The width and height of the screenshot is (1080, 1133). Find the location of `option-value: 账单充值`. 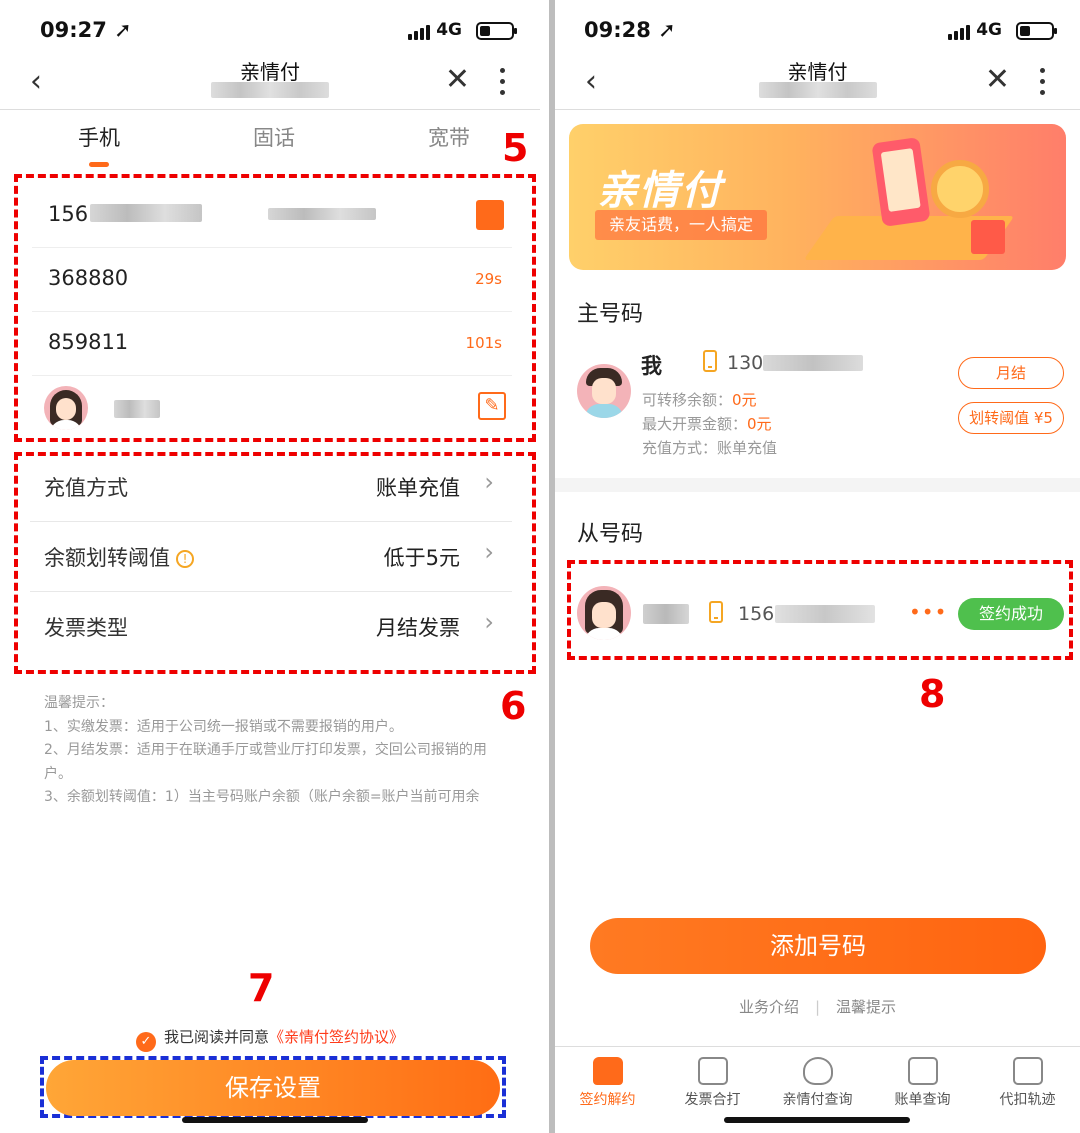

option-value: 账单充值 is located at coordinates (418, 488).